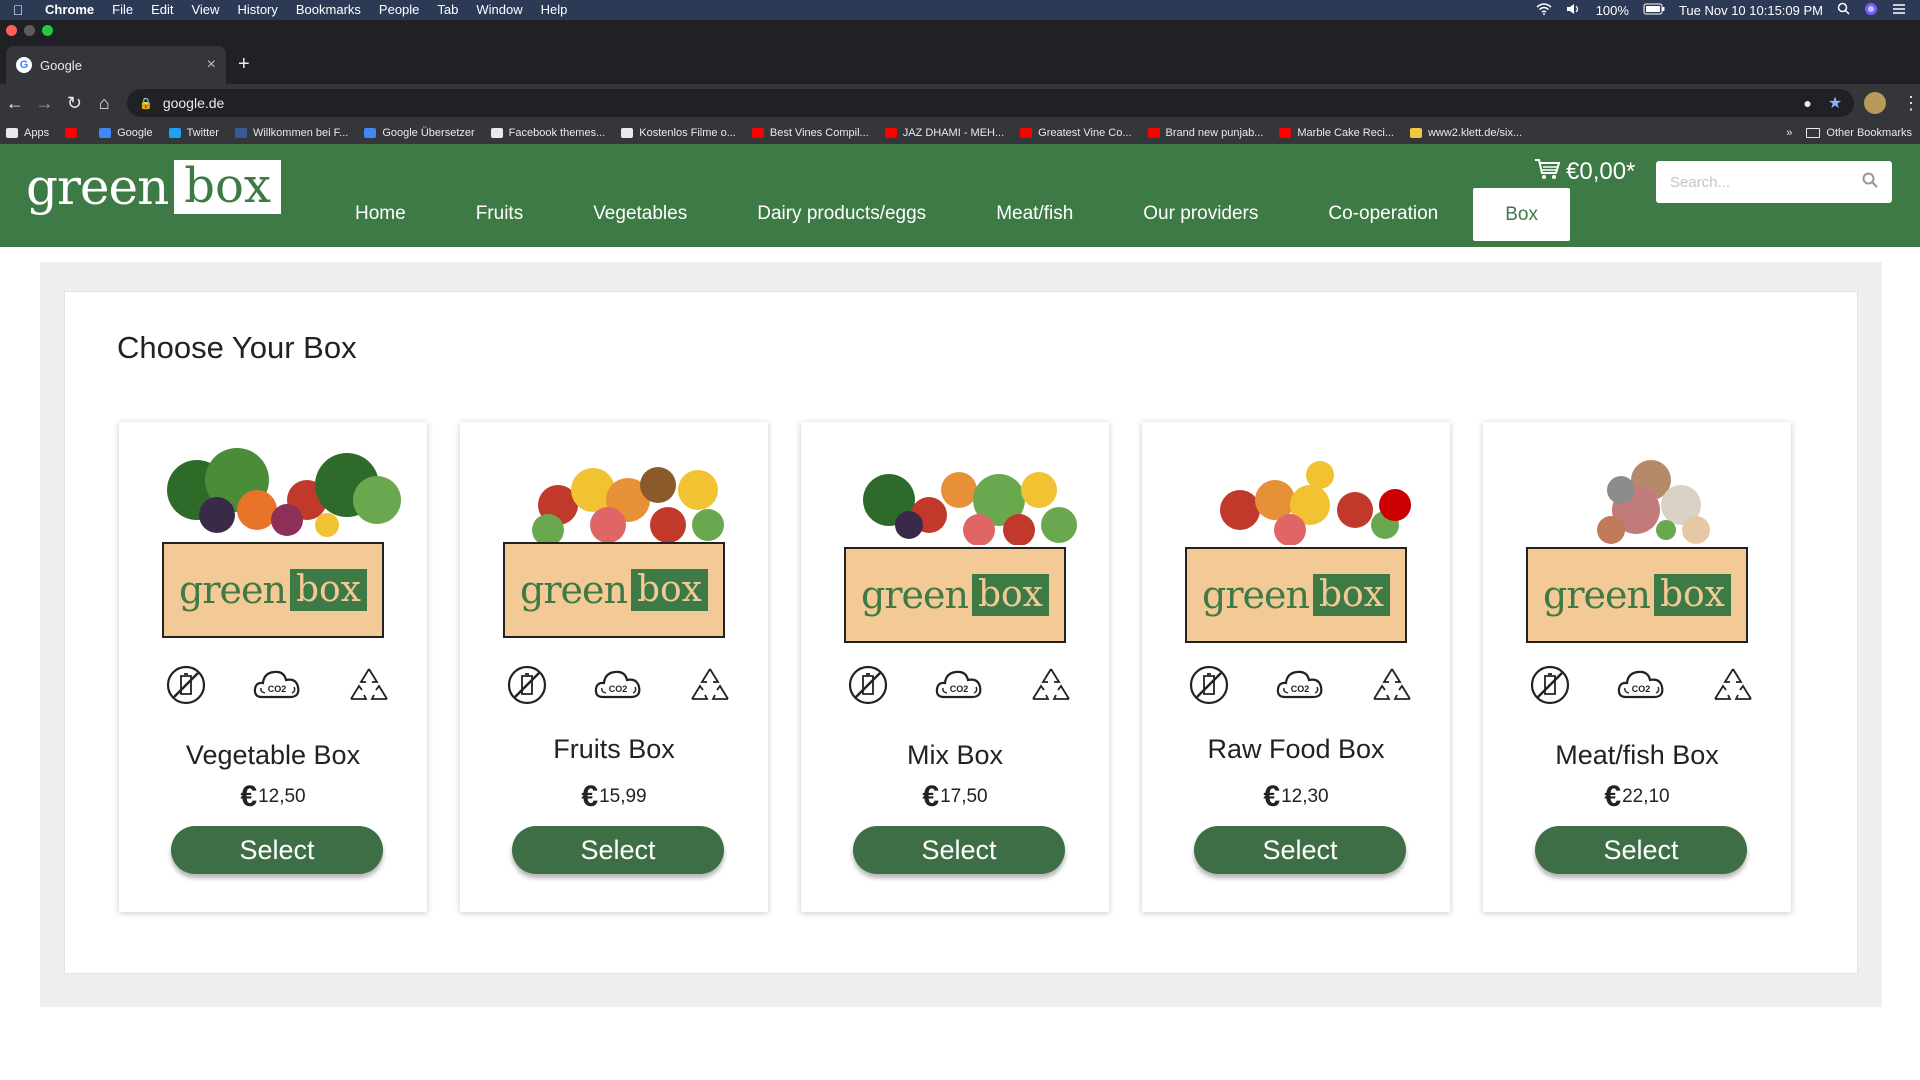  Describe the element at coordinates (554, 10) in the screenshot. I see `menu-help: Help` at that location.